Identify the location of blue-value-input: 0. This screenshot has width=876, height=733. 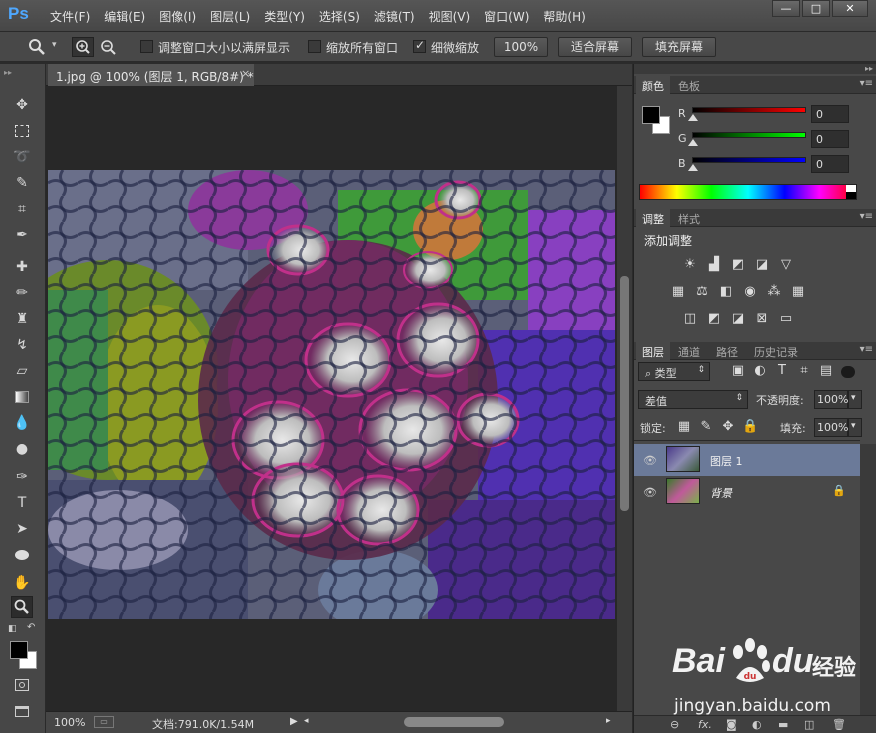
(830, 164).